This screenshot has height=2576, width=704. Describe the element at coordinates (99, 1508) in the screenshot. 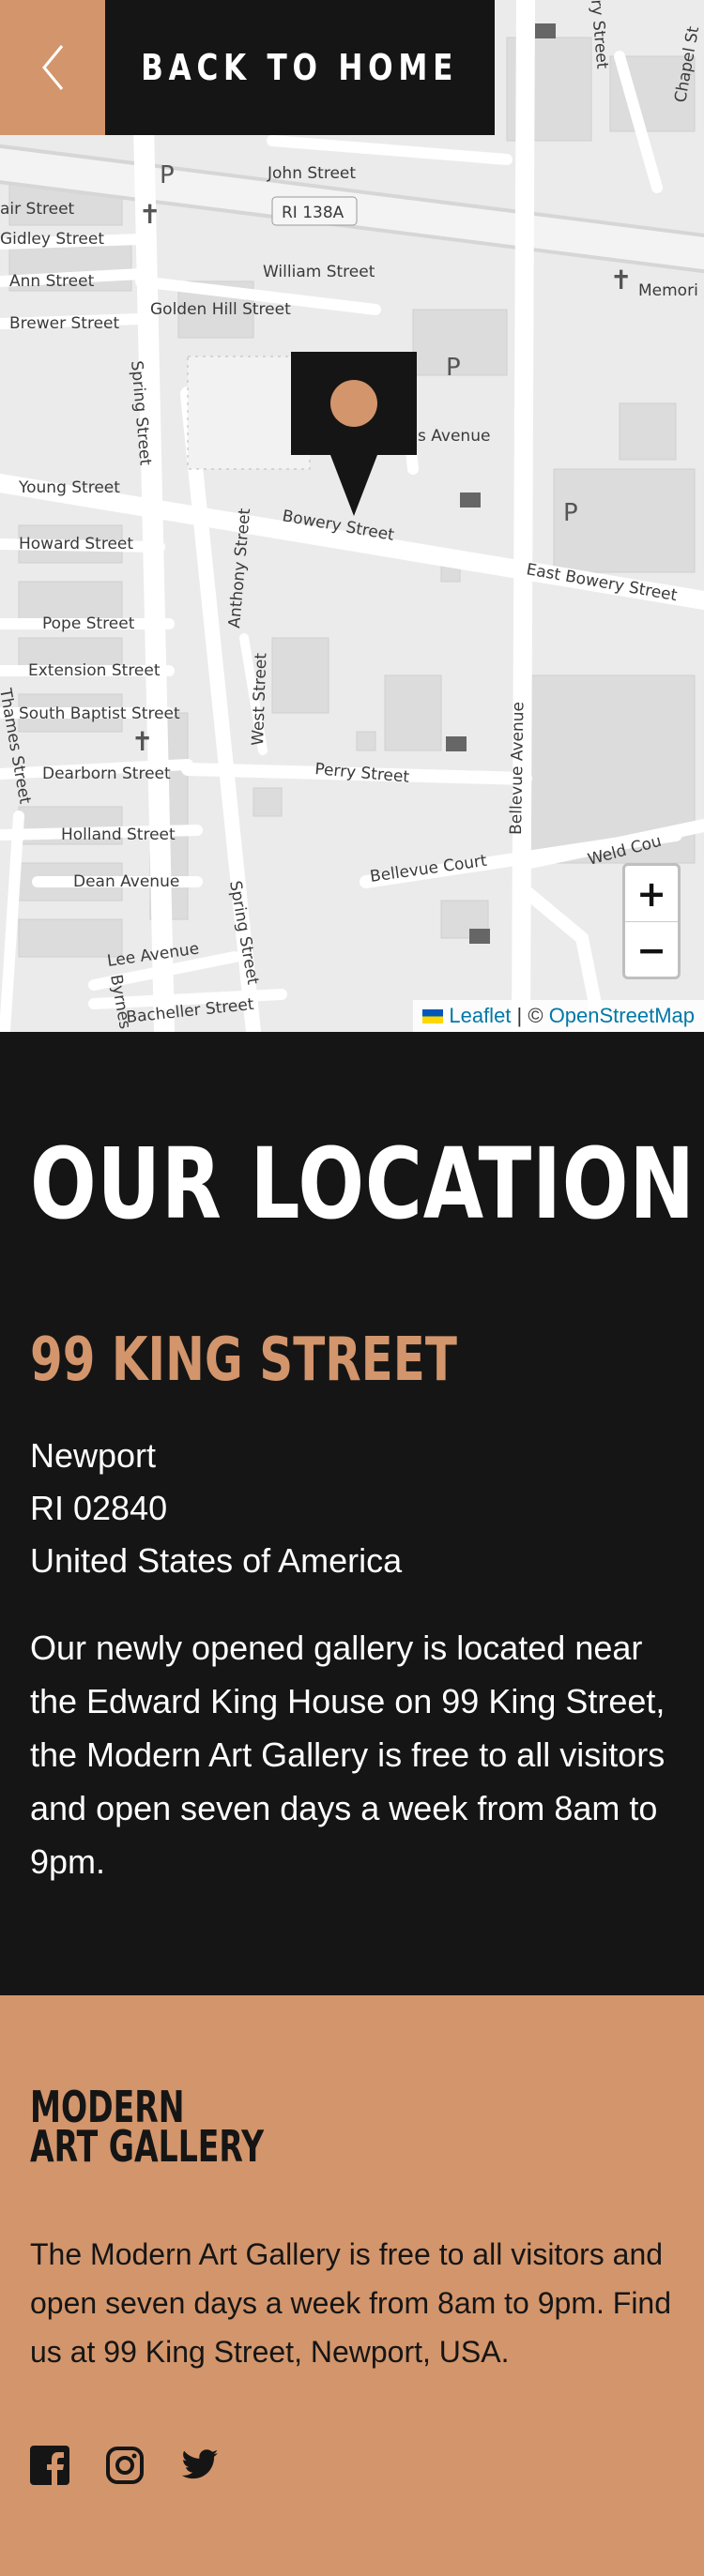

I see `address-postcode: RI 02840` at that location.